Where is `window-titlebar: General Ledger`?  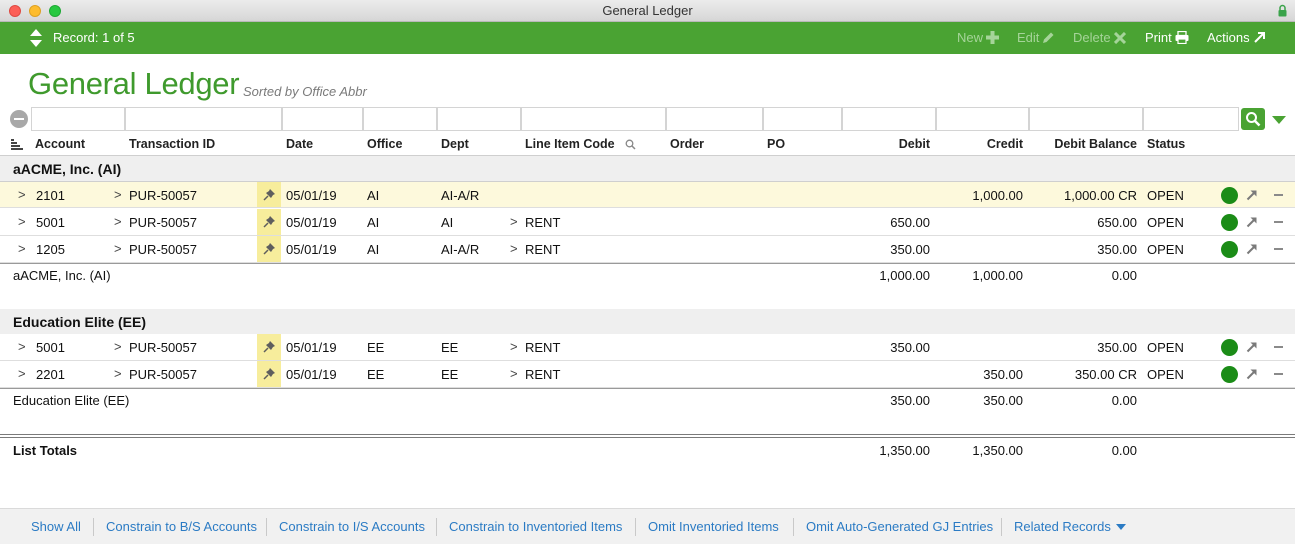 window-titlebar: General Ledger is located at coordinates (647, 11).